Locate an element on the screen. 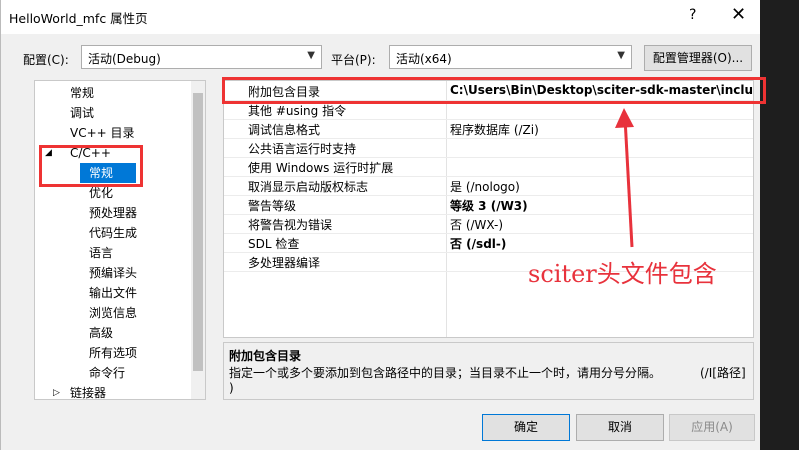 The width and height of the screenshot is (799, 450). arrow-shaft is located at coordinates (628, 182).